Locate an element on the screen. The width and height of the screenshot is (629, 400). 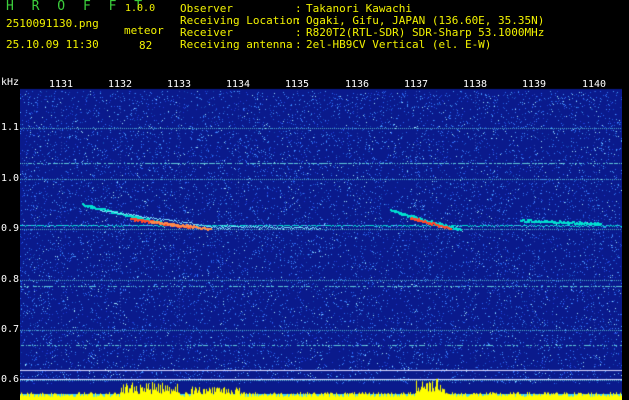
y-tick-label: 0.6 is located at coordinates (10, 379).